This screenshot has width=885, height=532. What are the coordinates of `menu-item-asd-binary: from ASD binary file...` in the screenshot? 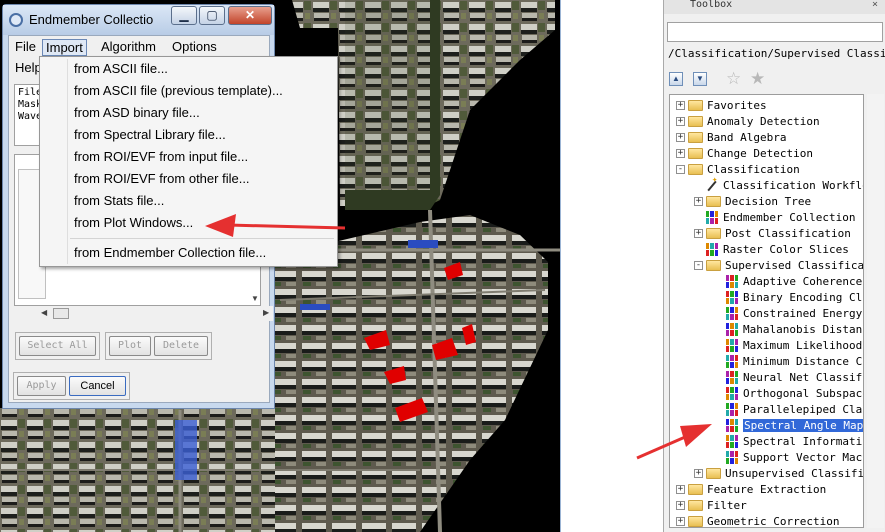 It's located at (137, 112).